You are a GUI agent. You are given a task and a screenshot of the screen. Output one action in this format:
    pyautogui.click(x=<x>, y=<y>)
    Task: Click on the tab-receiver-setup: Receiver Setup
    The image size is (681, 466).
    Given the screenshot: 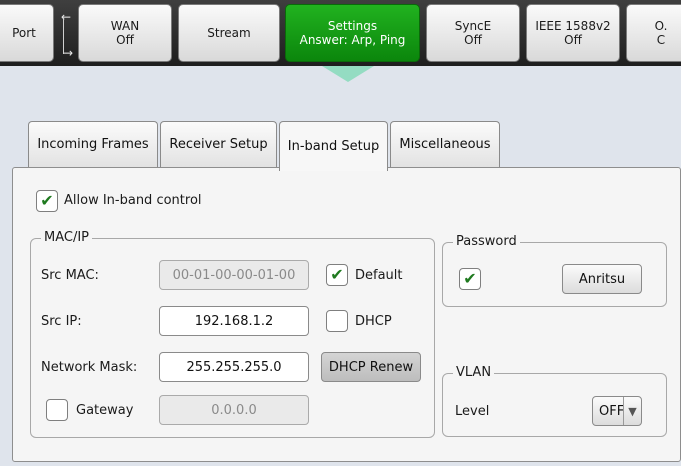 What is the action you would take?
    pyautogui.click(x=218, y=144)
    